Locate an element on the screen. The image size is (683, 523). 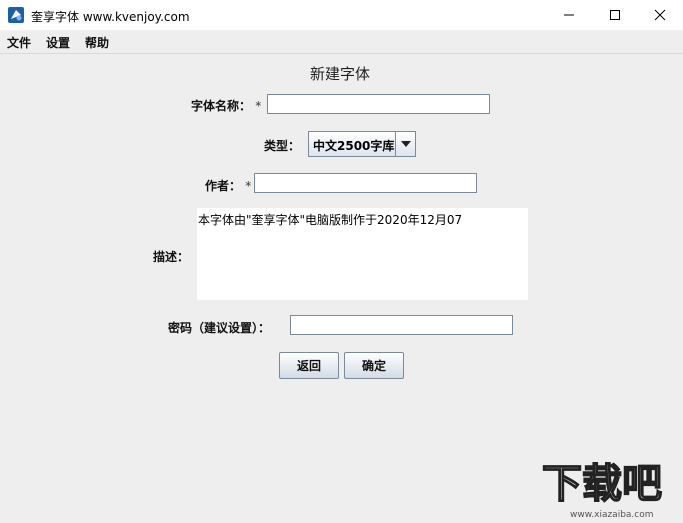
type-label: 类型： is located at coordinates (282, 146).